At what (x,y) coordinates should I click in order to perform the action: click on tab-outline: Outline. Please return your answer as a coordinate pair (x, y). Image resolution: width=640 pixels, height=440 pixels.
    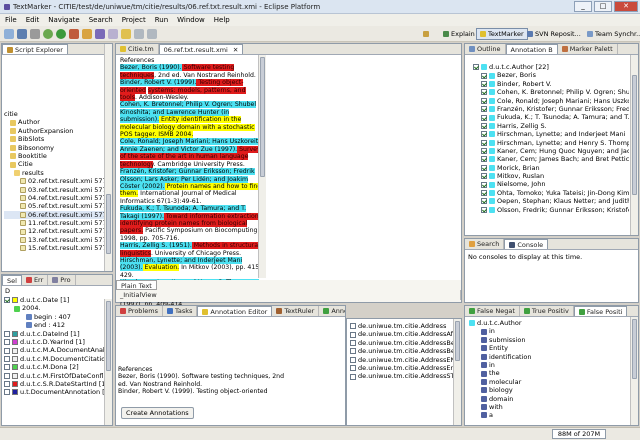
    Looking at the image, I should click on (485, 49).